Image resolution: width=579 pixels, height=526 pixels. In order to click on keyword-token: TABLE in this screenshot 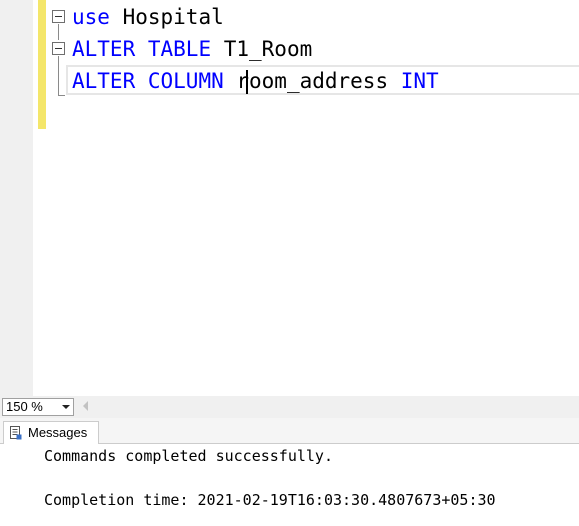, I will do `click(179, 49)`.